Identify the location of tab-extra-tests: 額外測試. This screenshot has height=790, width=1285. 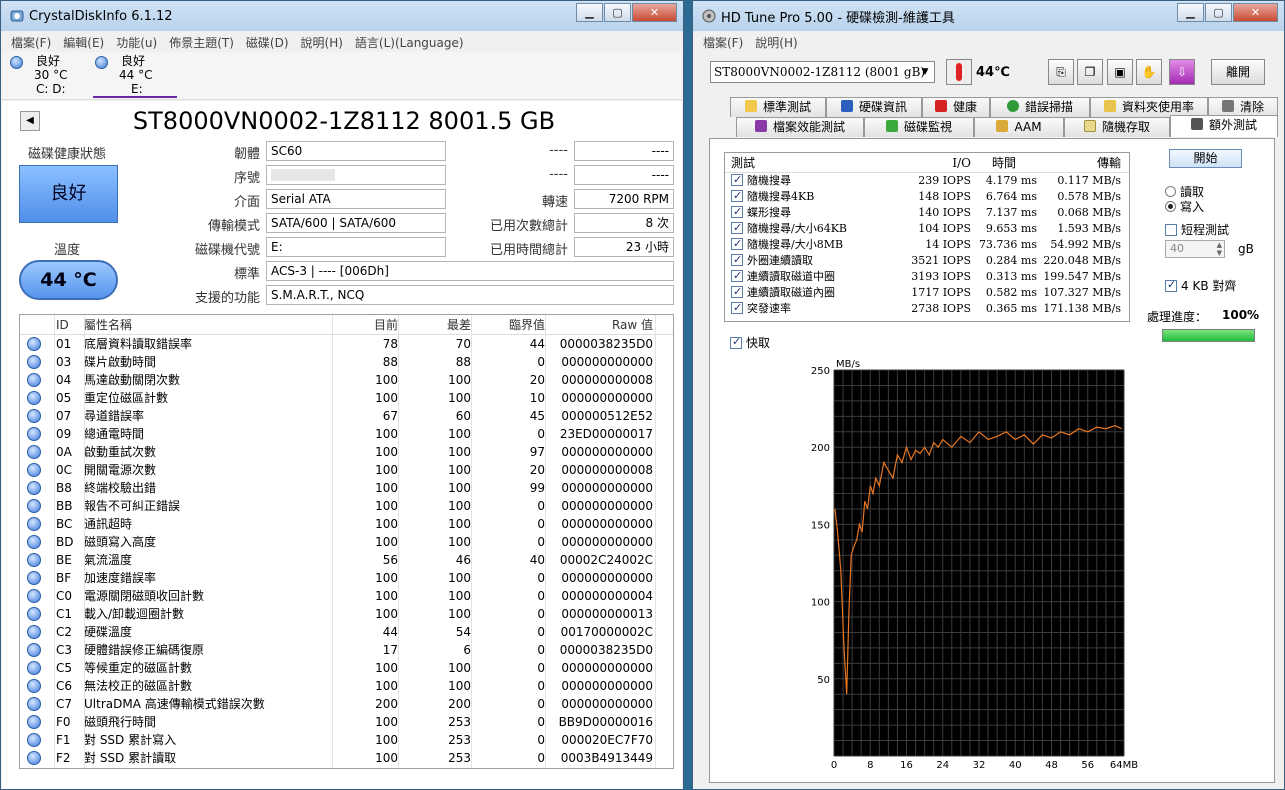
(1224, 126).